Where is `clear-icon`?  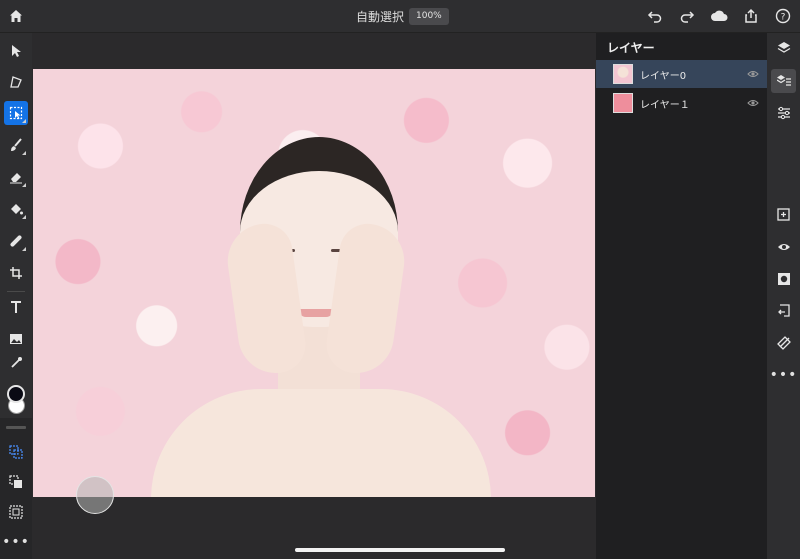
clear-icon is located at coordinates (783, 343).